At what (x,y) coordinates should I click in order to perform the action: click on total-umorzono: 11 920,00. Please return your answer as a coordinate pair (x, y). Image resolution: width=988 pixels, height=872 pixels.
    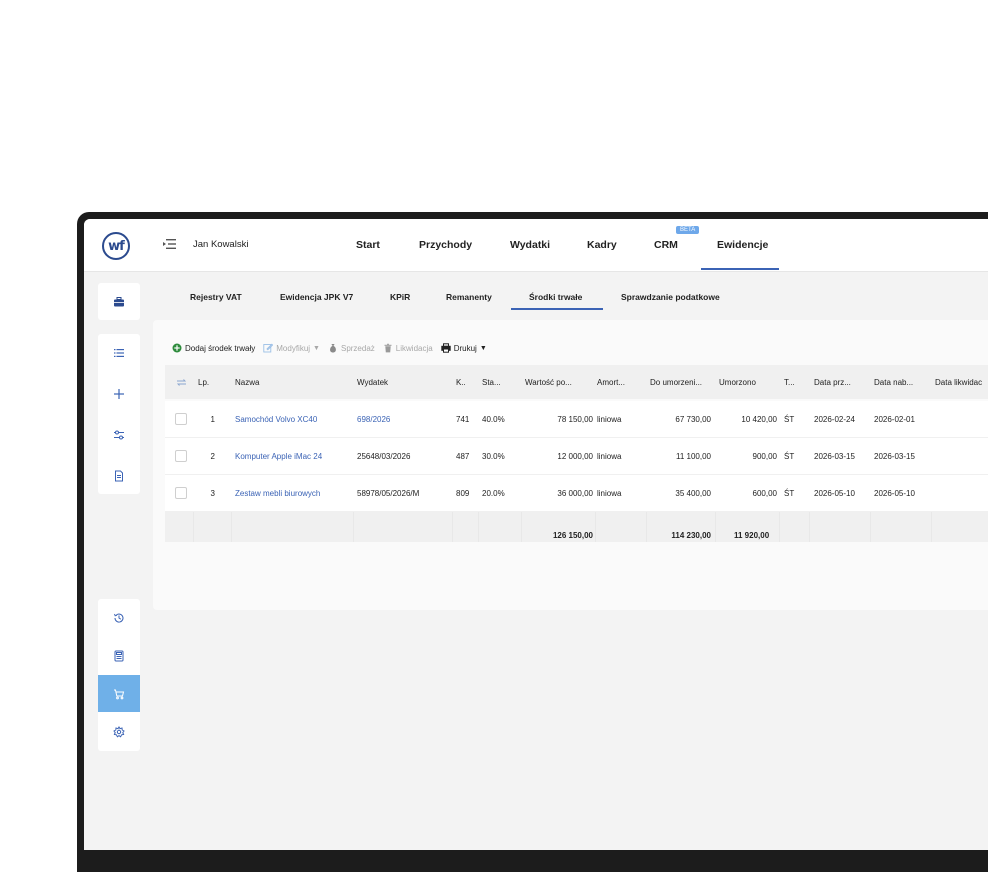
    Looking at the image, I should click on (752, 535).